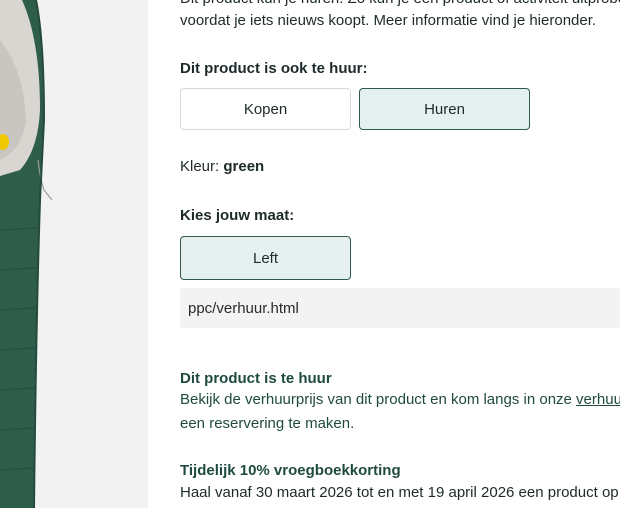  Describe the element at coordinates (598, 399) in the screenshot. I see `rental-store-link: verhuur` at that location.